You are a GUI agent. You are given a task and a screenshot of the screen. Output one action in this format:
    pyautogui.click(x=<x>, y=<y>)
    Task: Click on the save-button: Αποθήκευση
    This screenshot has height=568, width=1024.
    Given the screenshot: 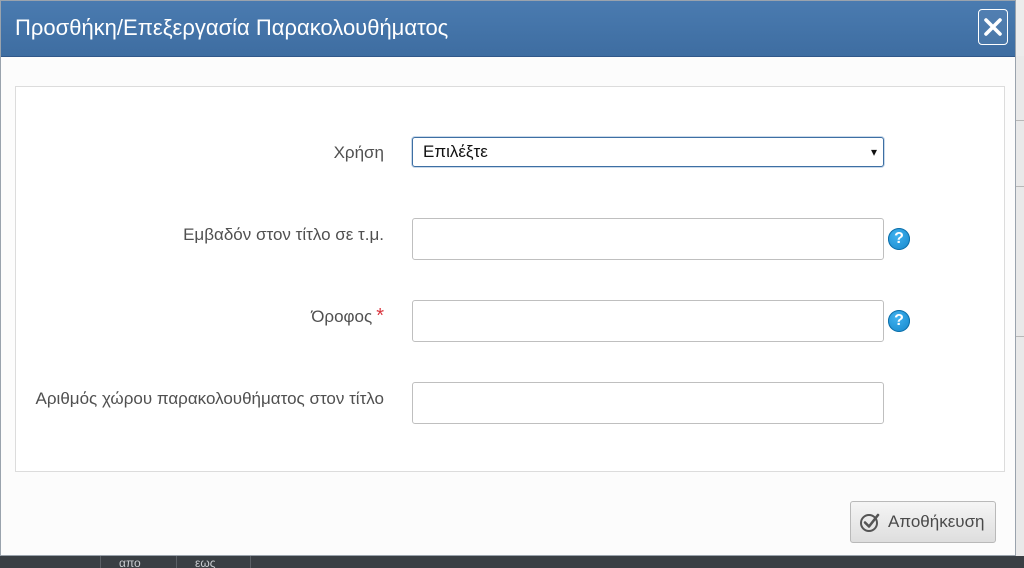 What is the action you would take?
    pyautogui.click(x=923, y=522)
    